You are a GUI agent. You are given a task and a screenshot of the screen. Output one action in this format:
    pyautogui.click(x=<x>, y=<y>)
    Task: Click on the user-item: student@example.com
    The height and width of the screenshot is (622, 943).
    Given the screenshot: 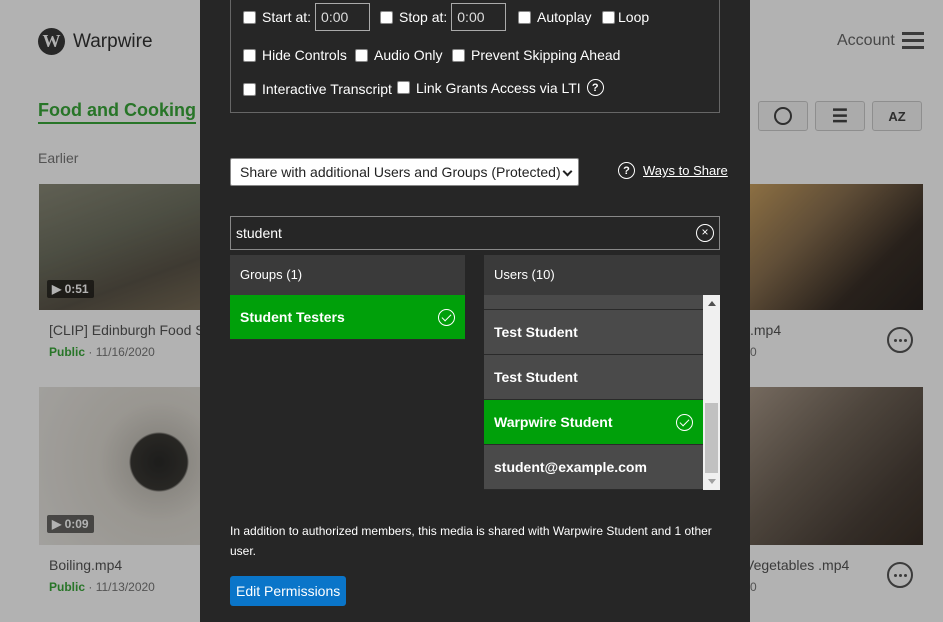 What is the action you would take?
    pyautogui.click(x=593, y=467)
    